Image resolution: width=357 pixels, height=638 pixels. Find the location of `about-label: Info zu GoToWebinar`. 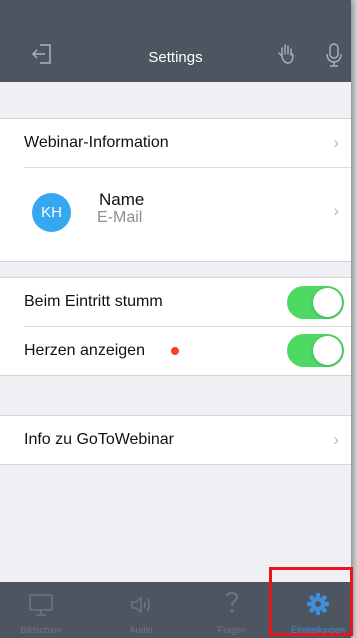

about-label: Info zu GoToWebinar is located at coordinates (99, 439).